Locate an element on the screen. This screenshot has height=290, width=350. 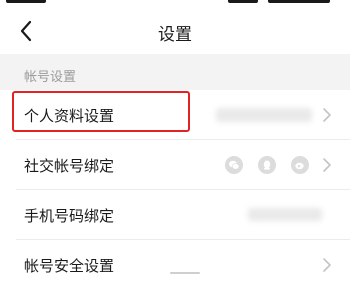
highlight-box is located at coordinates (101, 111).